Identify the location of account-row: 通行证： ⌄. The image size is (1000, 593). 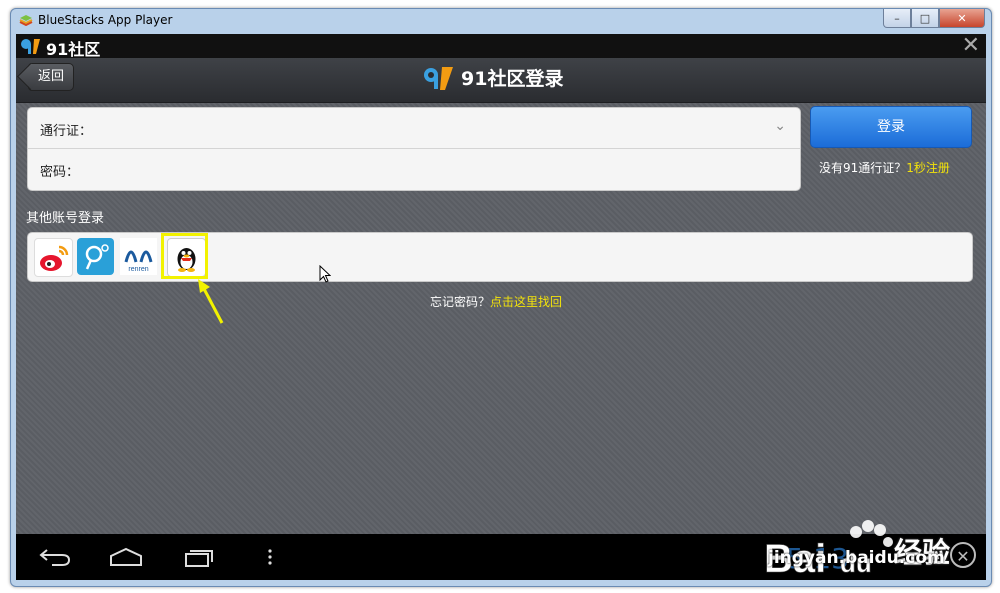
(414, 128).